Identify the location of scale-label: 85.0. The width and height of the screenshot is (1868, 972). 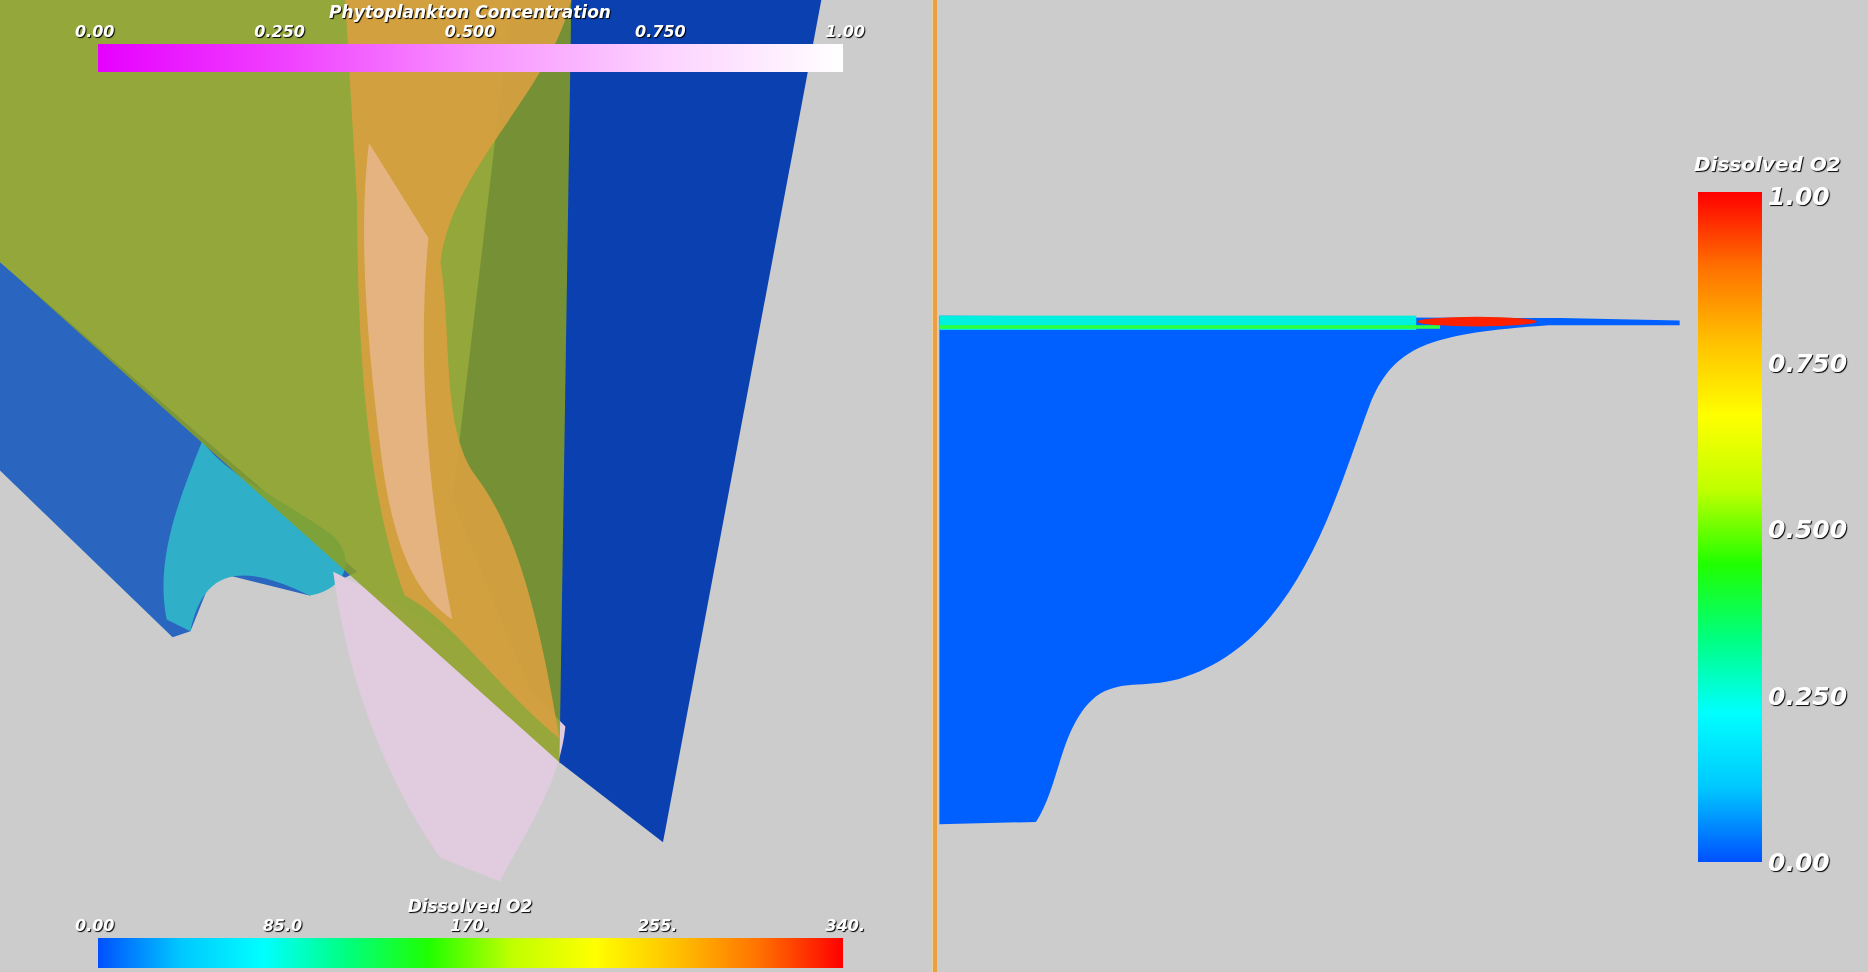
(282, 926).